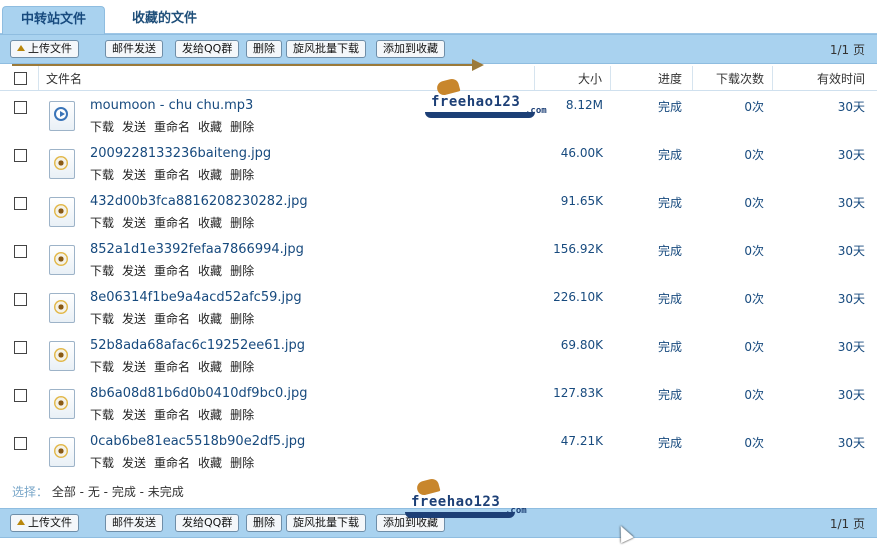  What do you see at coordinates (847, 524) in the screenshot?
I see `page-info: 1/1 页` at bounding box center [847, 524].